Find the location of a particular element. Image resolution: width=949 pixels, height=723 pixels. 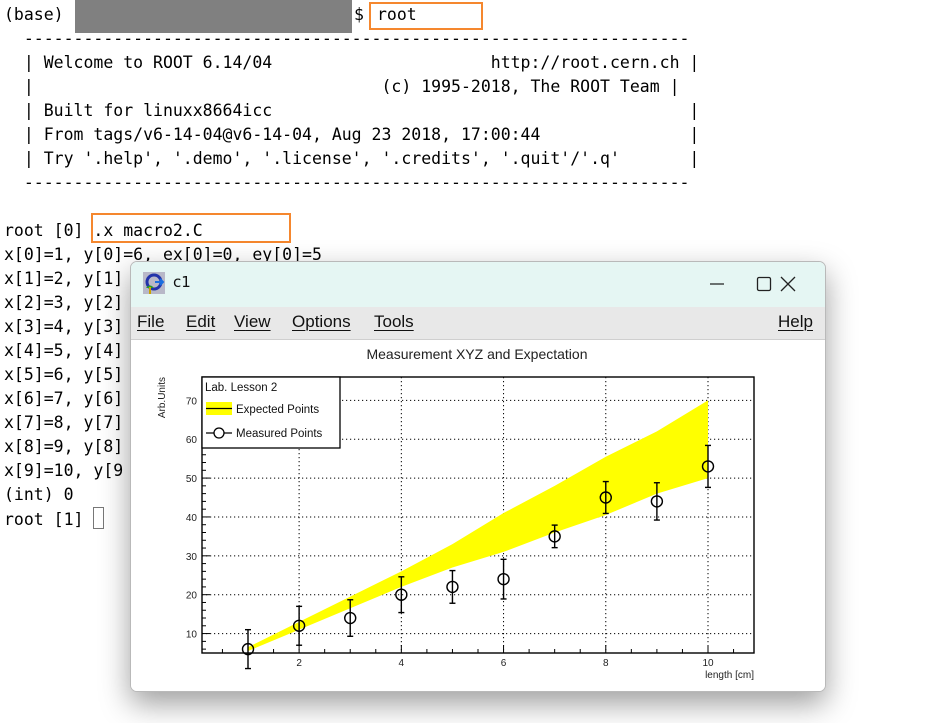

output-line: x[8]=9, y[8] is located at coordinates (64, 446).